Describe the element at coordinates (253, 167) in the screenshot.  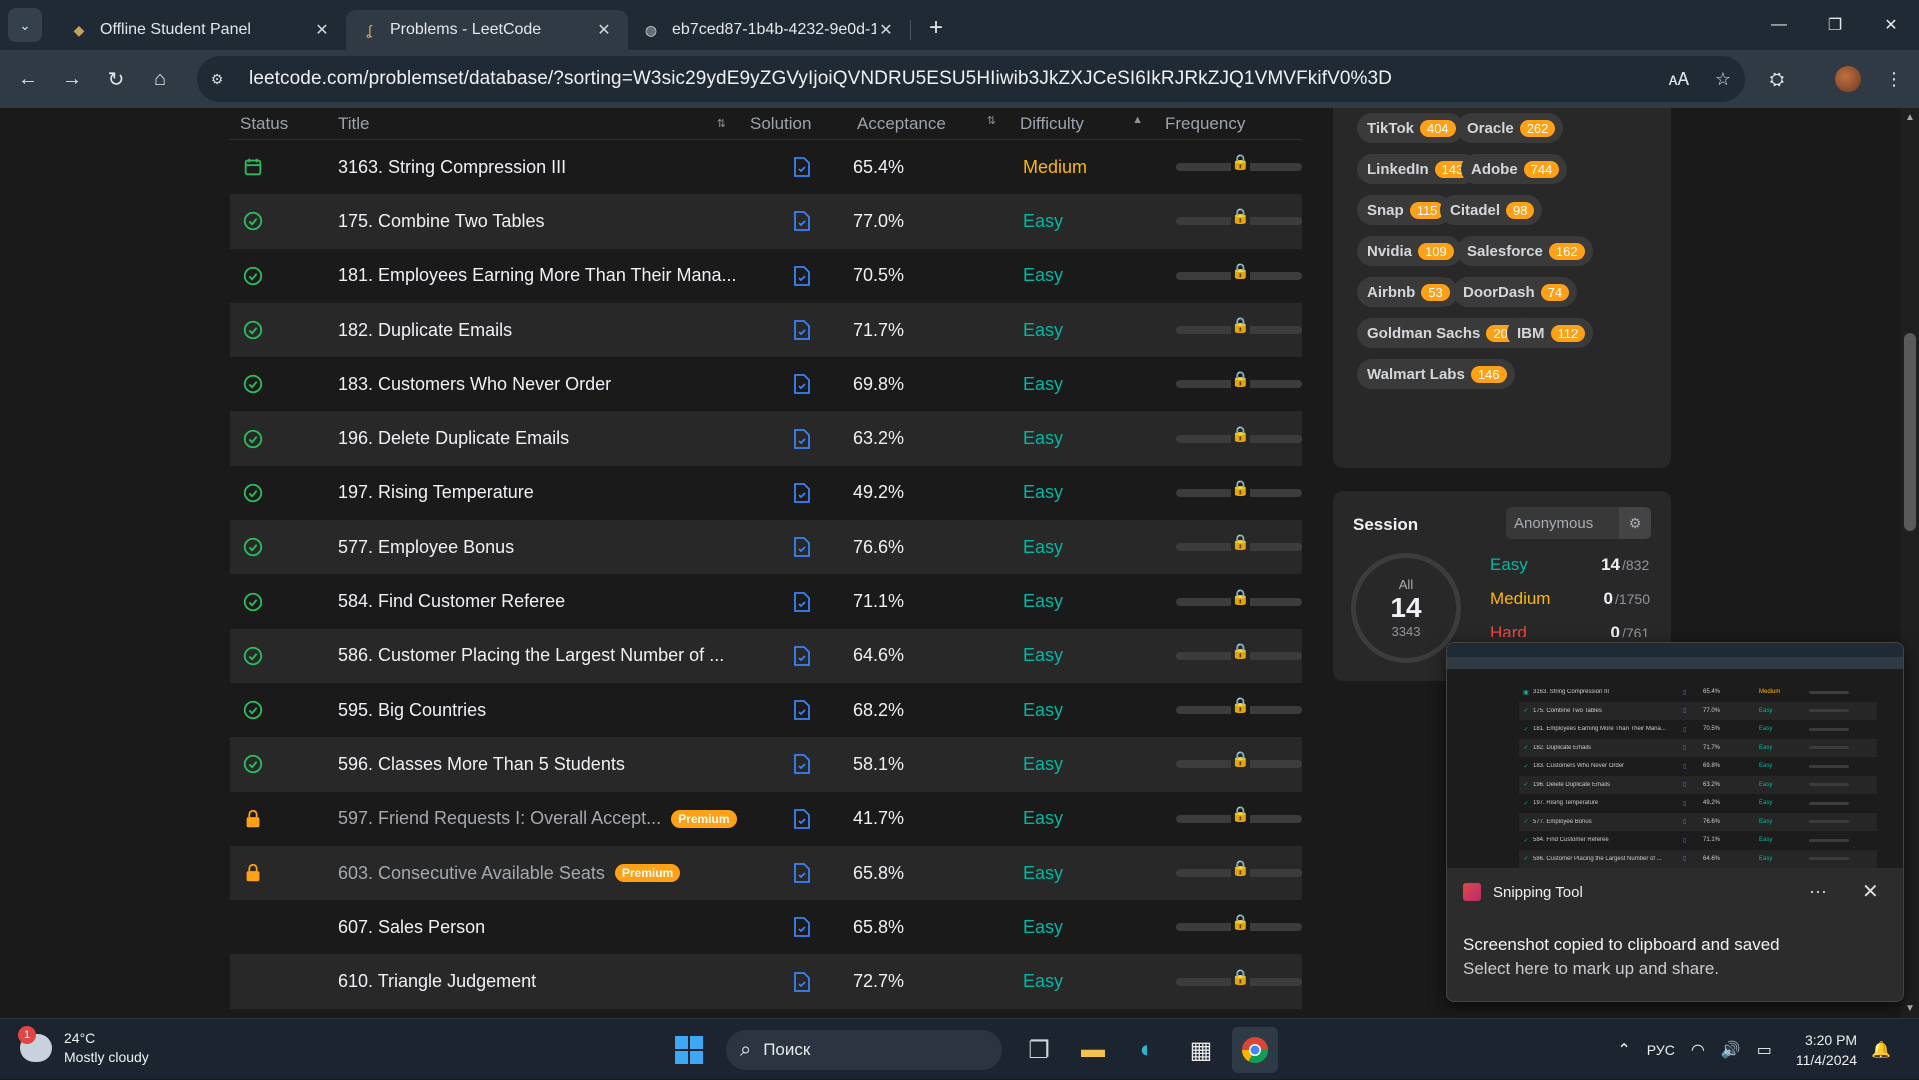
I see `daily-calendar-icon` at that location.